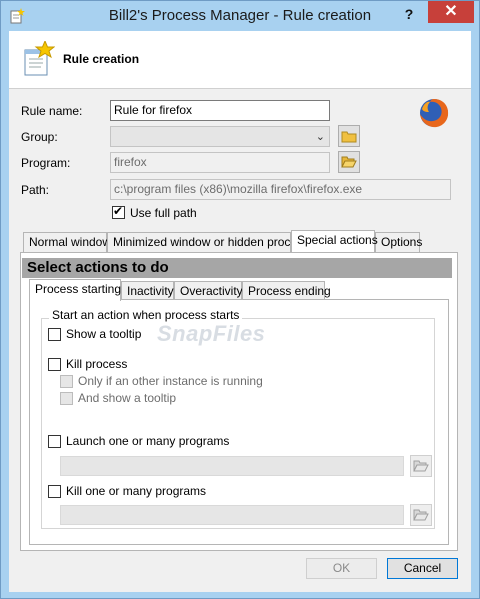  Describe the element at coordinates (75, 290) in the screenshot. I see `subtab-process-starting: Process starting` at that location.